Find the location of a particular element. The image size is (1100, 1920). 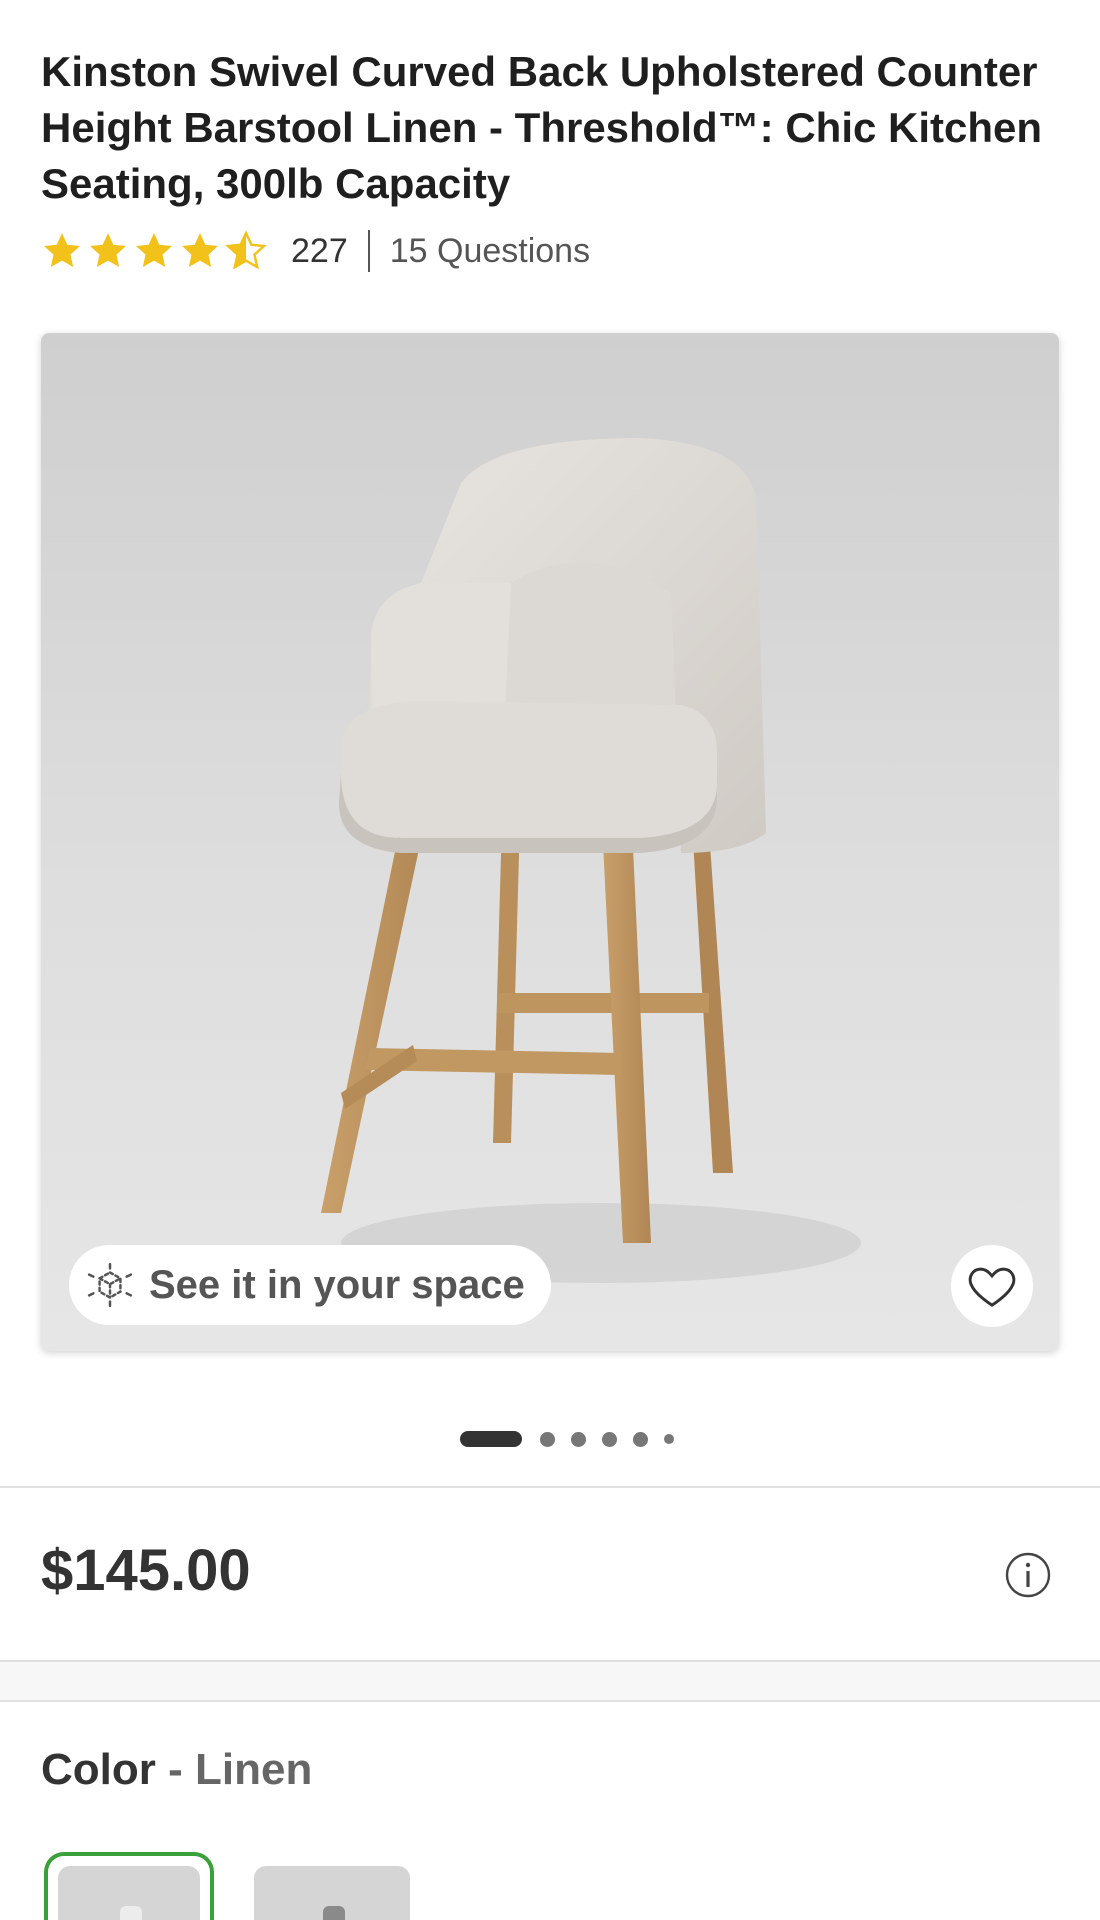

rating-row: 227 15 Questions is located at coordinates (315, 251).